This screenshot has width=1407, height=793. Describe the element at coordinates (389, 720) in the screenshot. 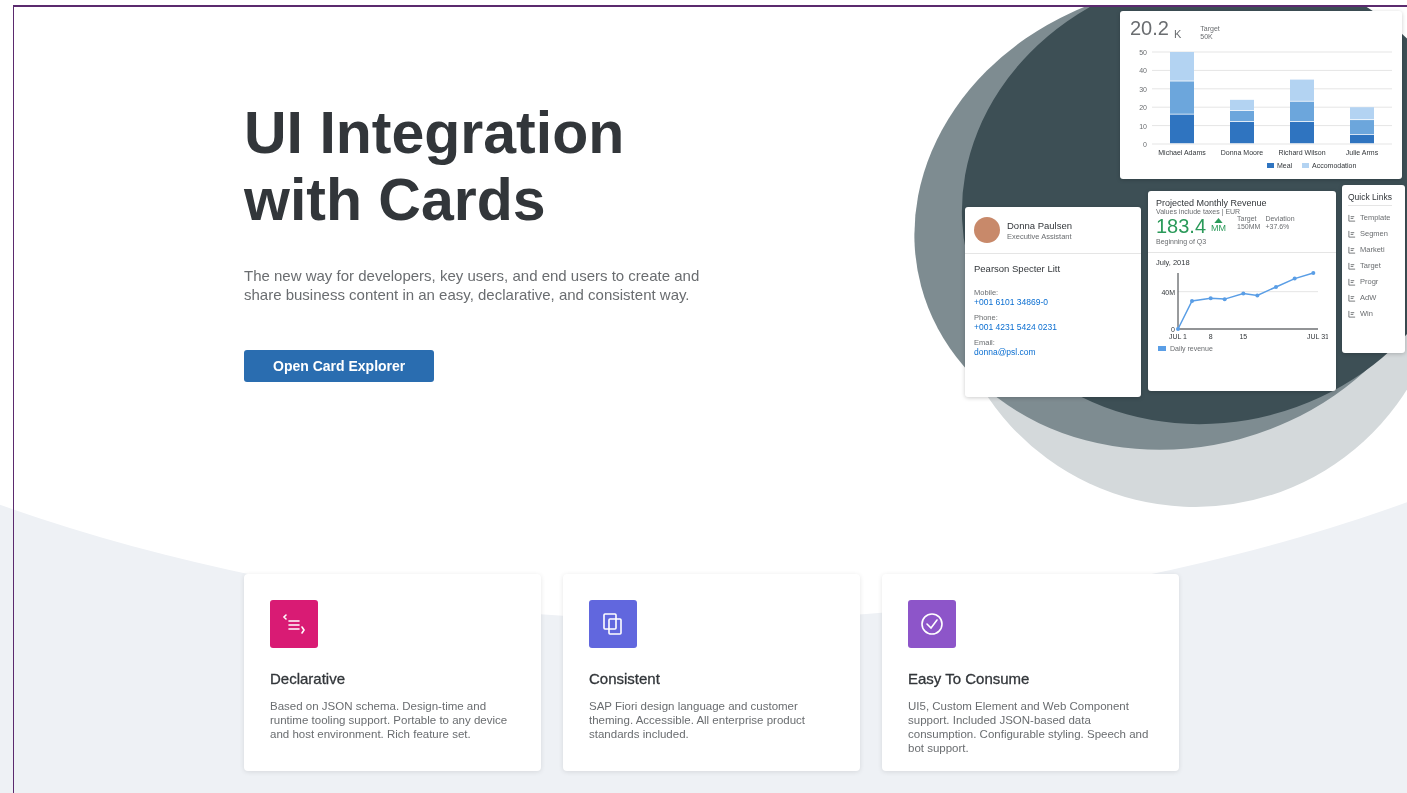

I see `feature-description: Based on JSON schema. Design-time and runtime tooling support. Portable to any device and host environment. Rich feature set.` at that location.